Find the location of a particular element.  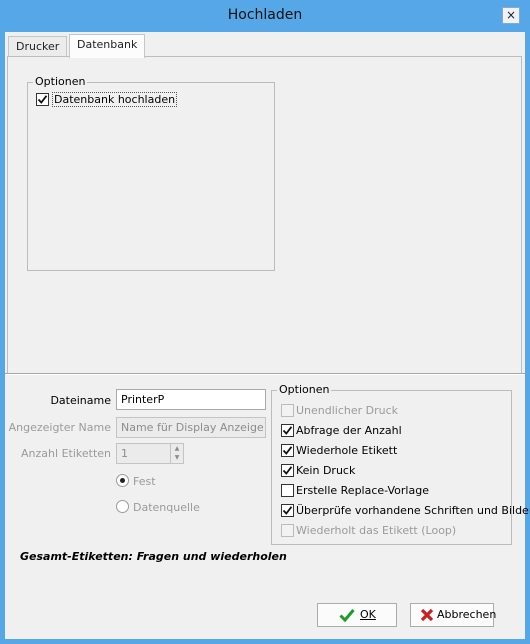

wiederhole-etikett-label: Wiederhole Etikett is located at coordinates (347, 450).